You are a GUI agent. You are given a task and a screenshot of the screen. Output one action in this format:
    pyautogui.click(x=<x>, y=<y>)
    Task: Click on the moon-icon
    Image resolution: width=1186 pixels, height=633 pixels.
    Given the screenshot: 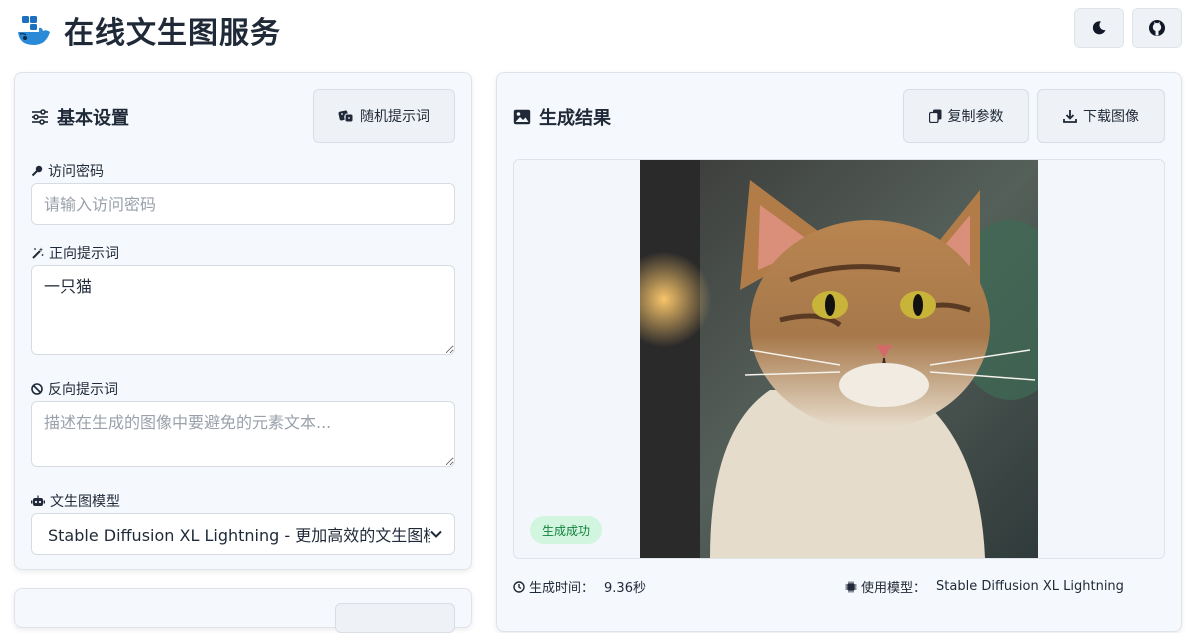 What is the action you would take?
    pyautogui.click(x=1099, y=28)
    